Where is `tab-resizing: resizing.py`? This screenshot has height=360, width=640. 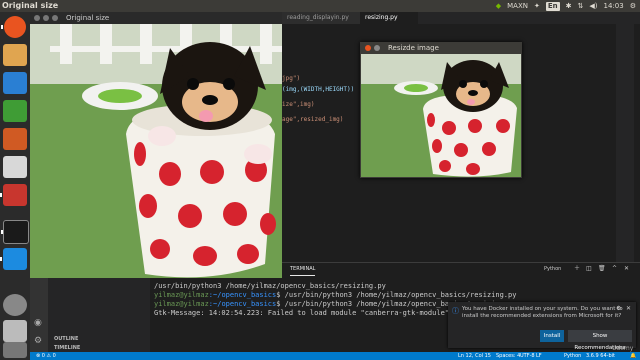 tab-resizing: resizing.py is located at coordinates (389, 18).